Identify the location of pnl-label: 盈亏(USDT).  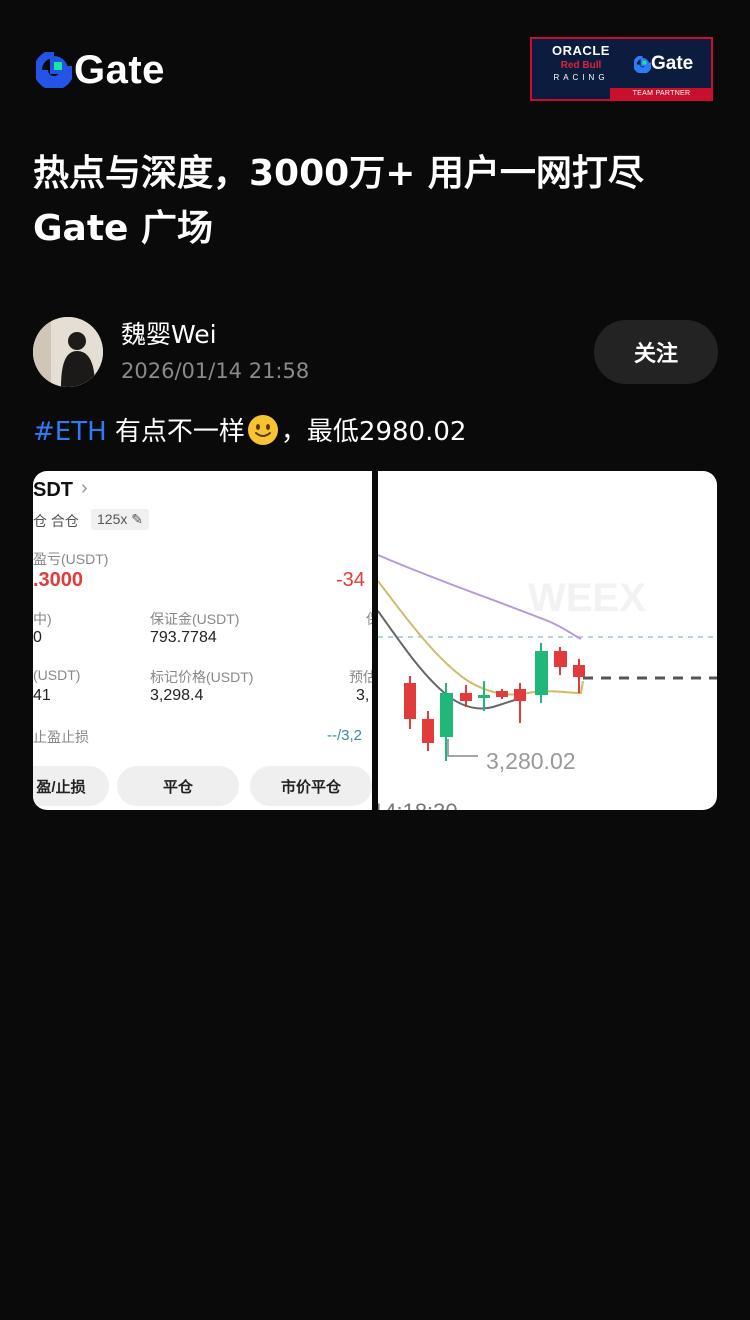
(71, 559).